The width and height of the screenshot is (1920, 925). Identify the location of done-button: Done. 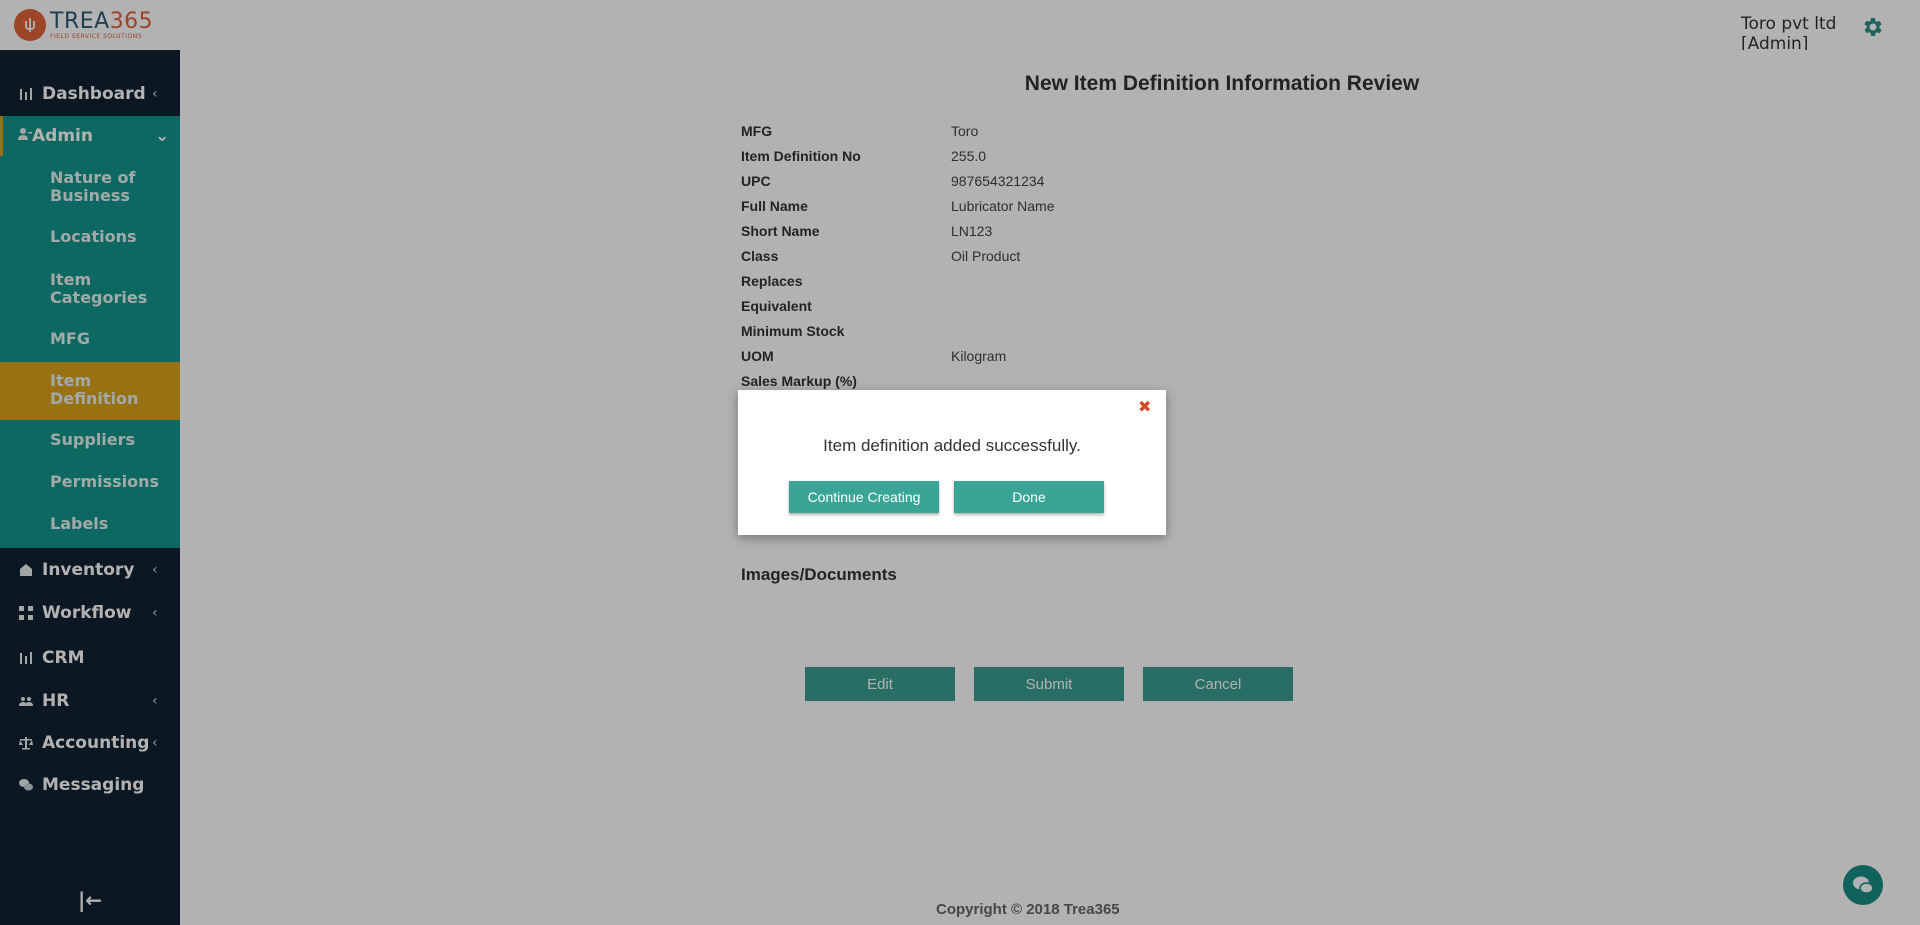
(1029, 497).